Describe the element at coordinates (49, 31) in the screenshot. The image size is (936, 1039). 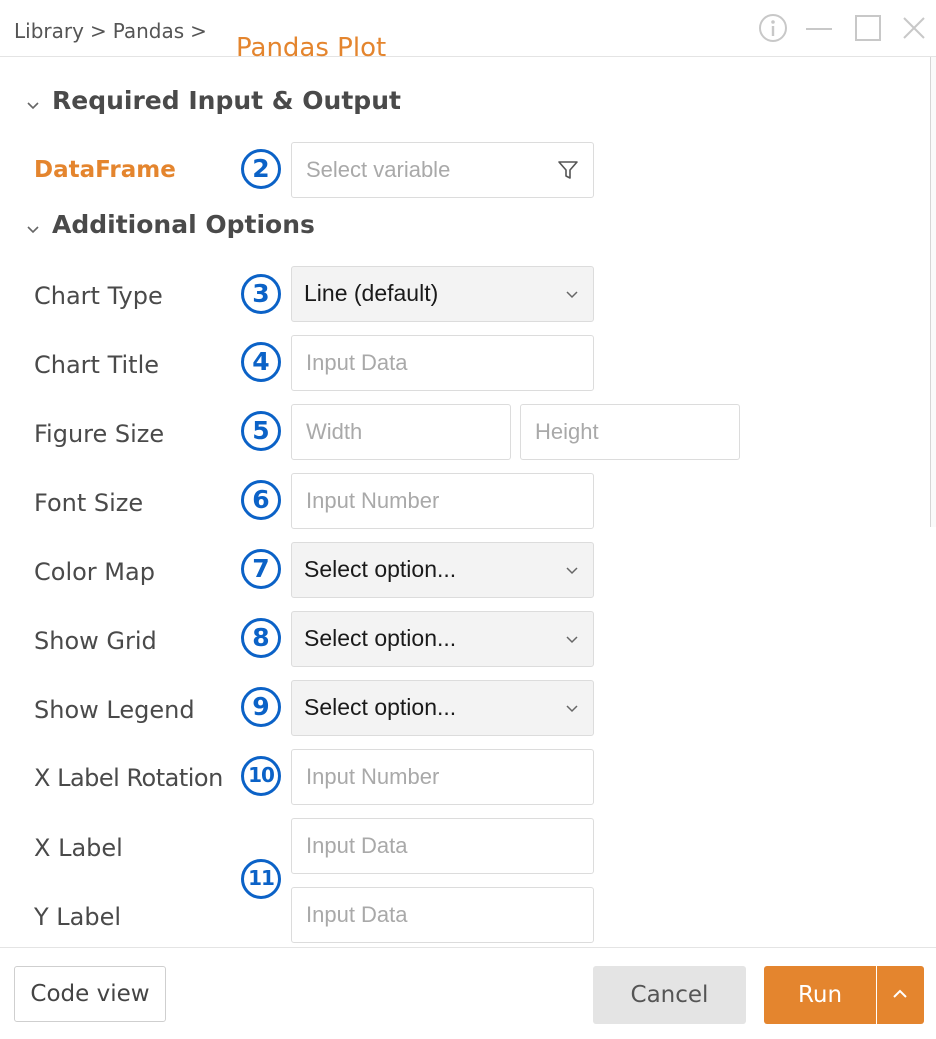
I see `breadcrumb-library: Library` at that location.